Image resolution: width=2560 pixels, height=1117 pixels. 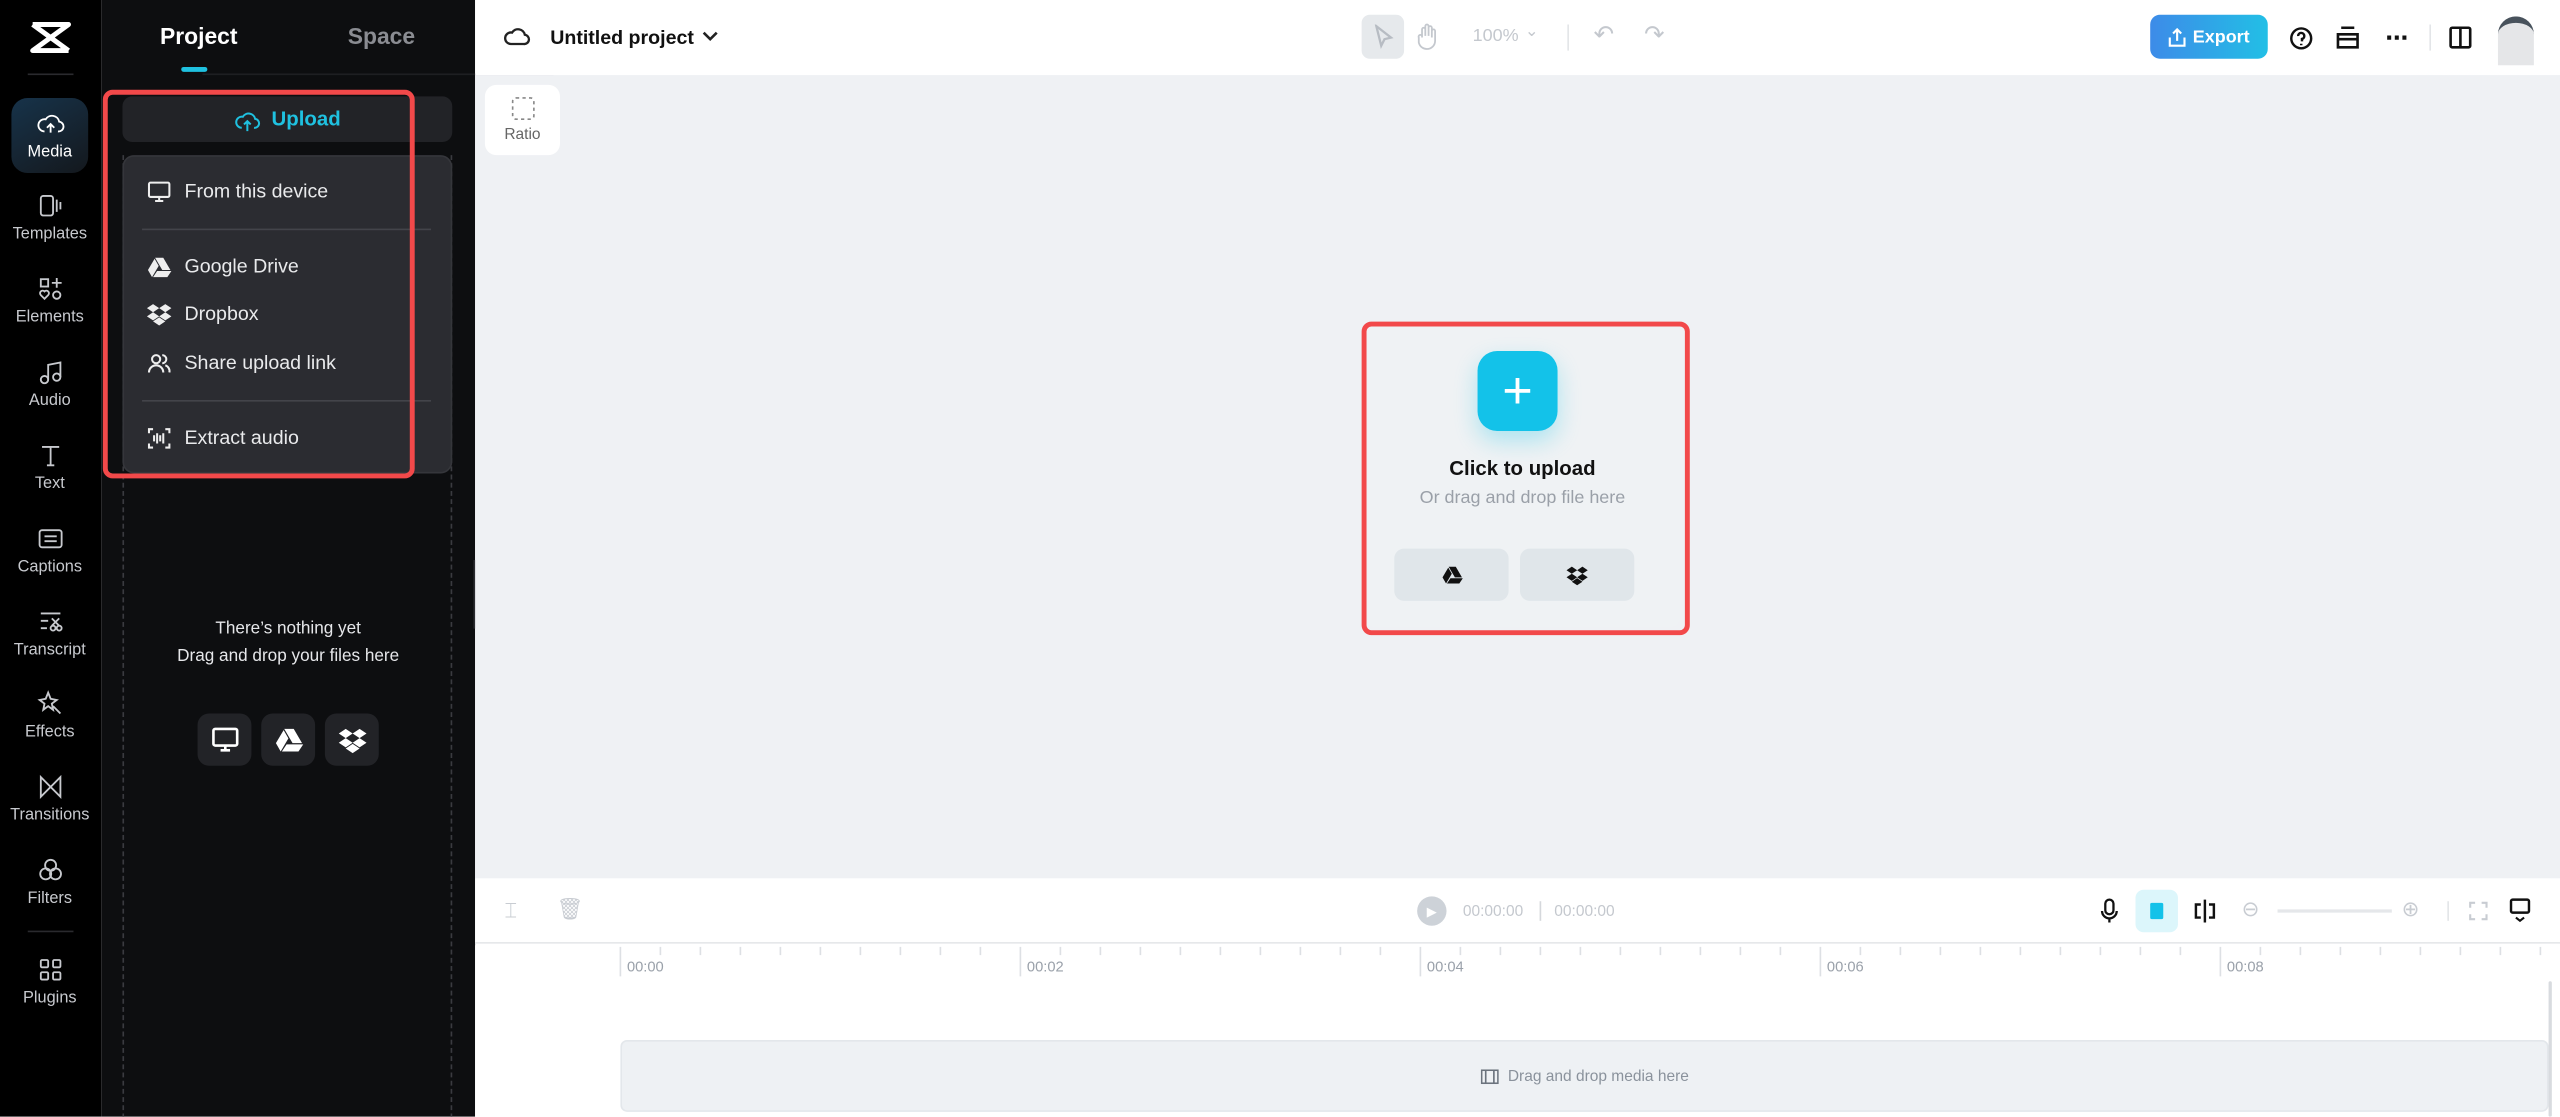 I want to click on active-tab-indicator, so click(x=194, y=69).